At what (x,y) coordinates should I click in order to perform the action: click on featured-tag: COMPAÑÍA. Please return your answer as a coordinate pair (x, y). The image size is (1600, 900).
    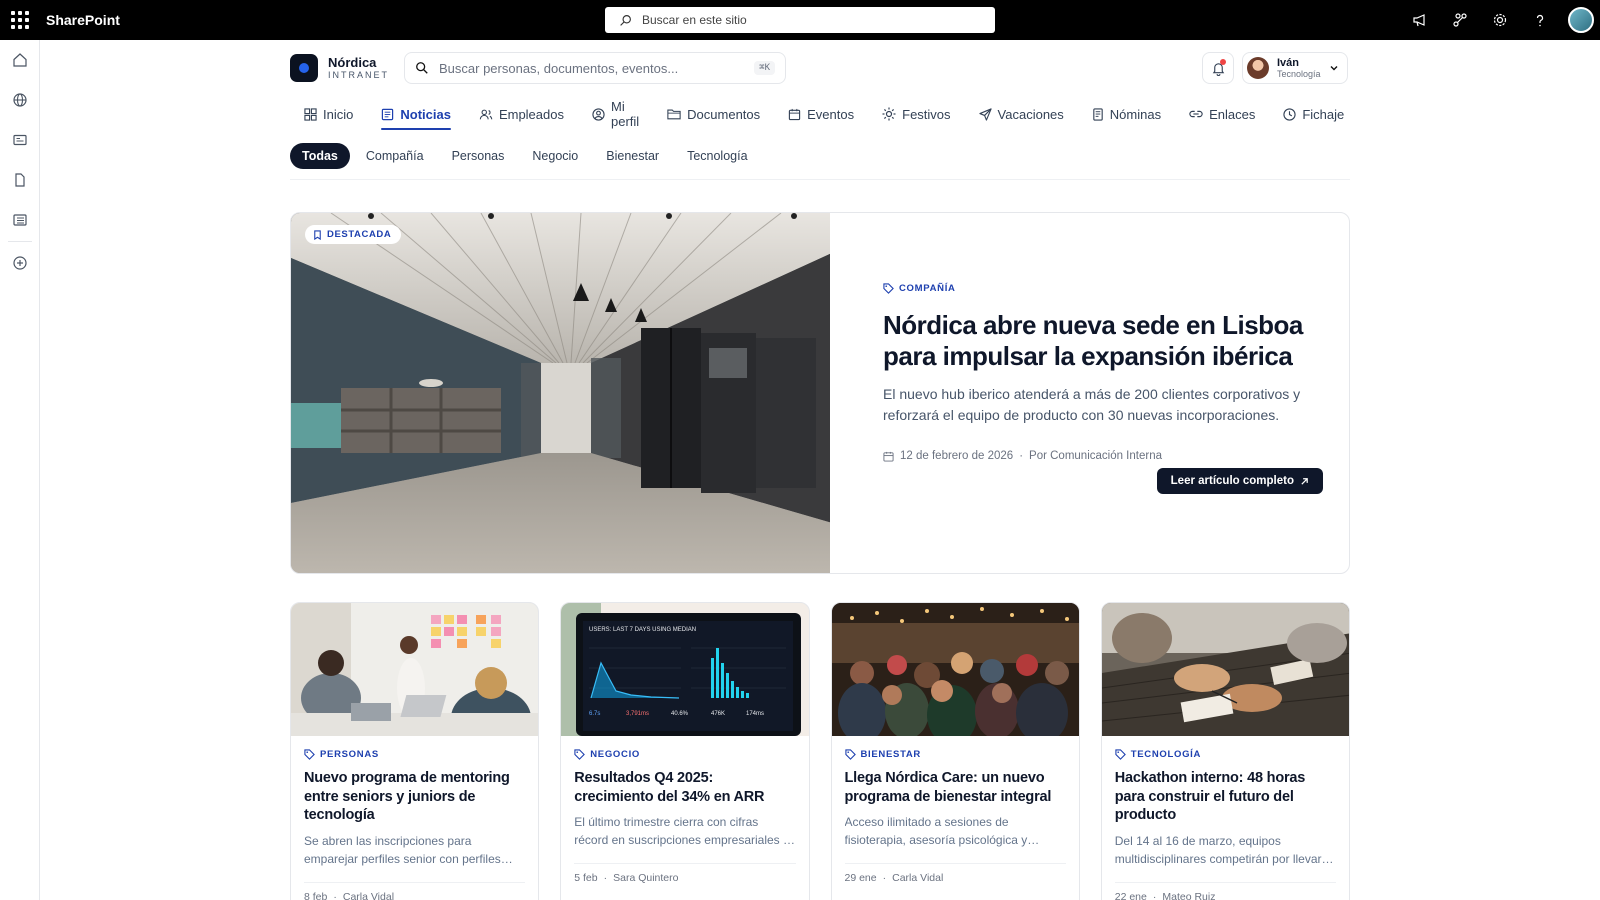
    Looking at the image, I should click on (1103, 288).